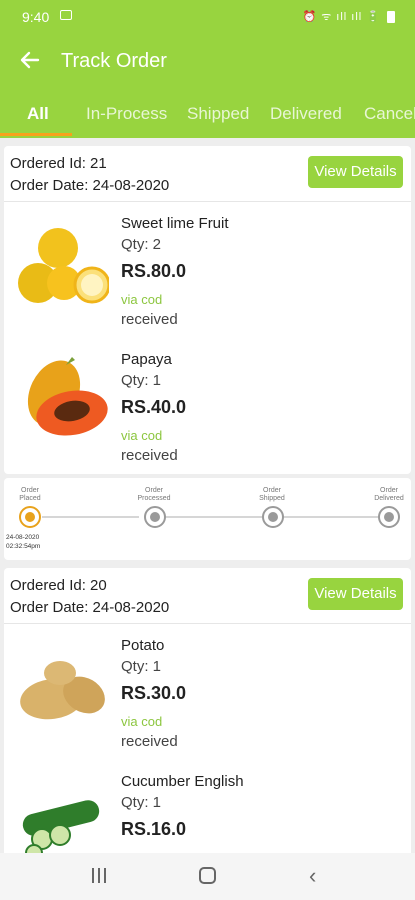  What do you see at coordinates (23, 537) in the screenshot?
I see `placed-date: 24-08-2020` at bounding box center [23, 537].